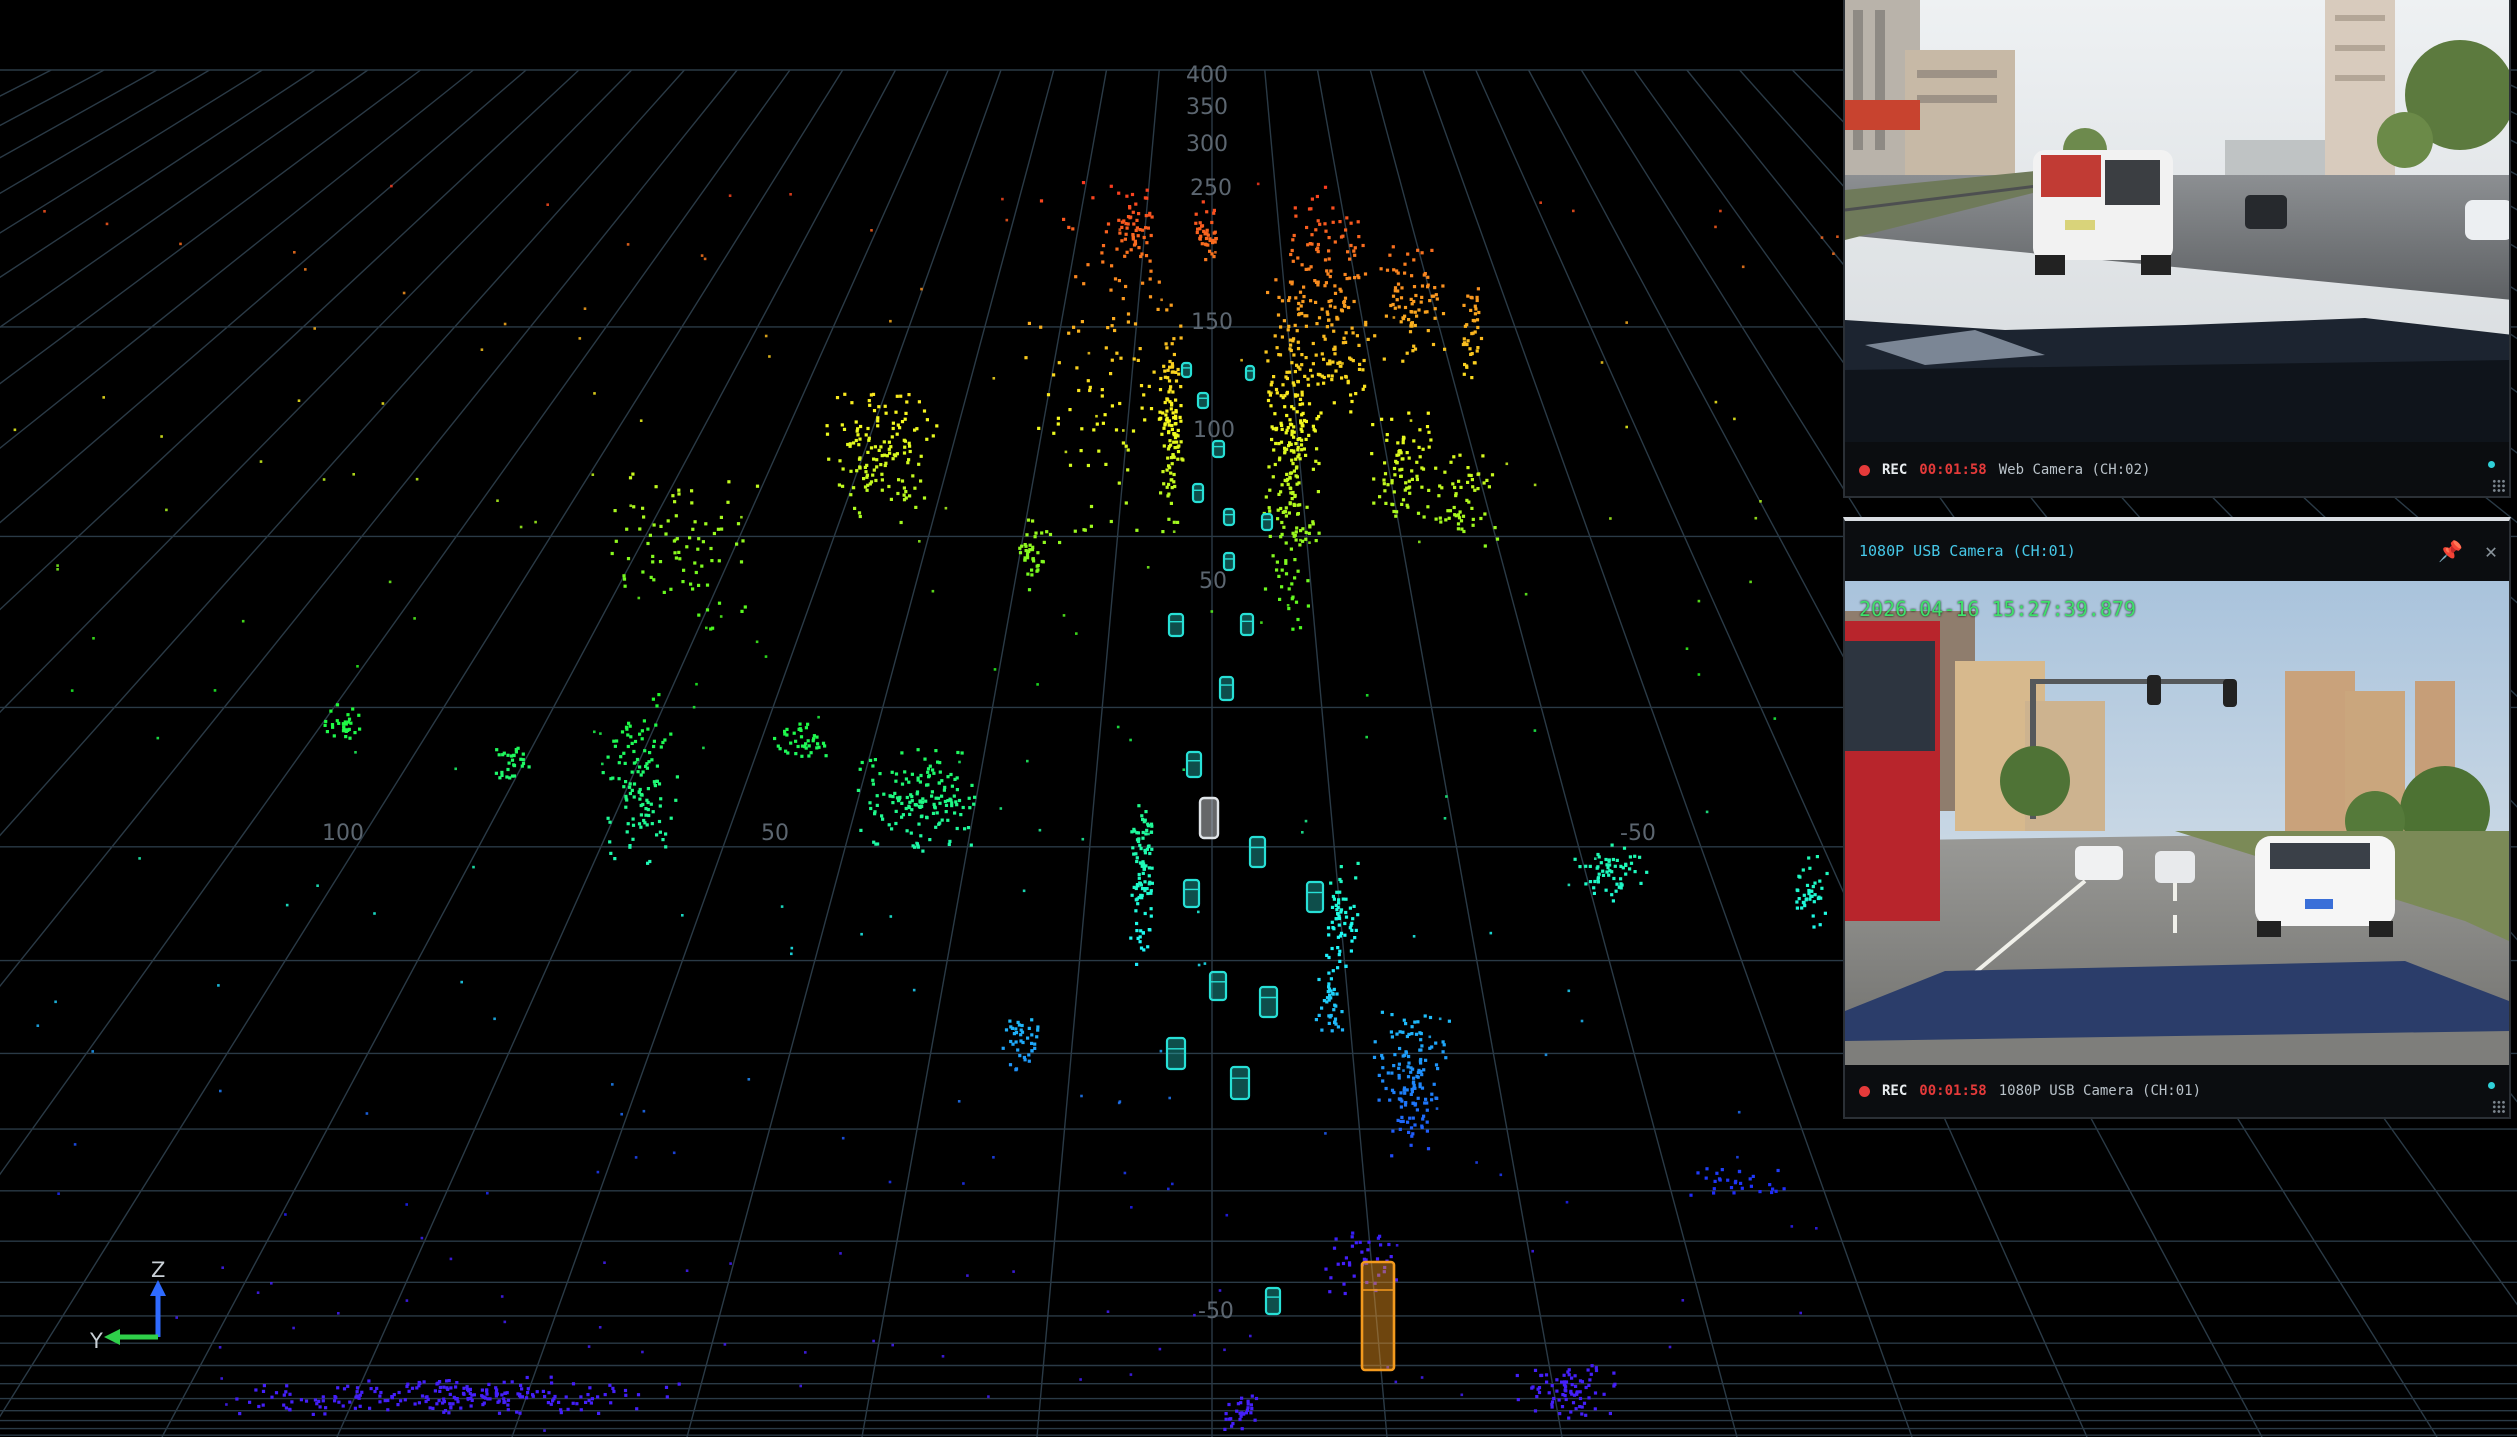 The height and width of the screenshot is (1437, 2517). Describe the element at coordinates (1211, 188) in the screenshot. I see `grid-label-250: 250` at that location.